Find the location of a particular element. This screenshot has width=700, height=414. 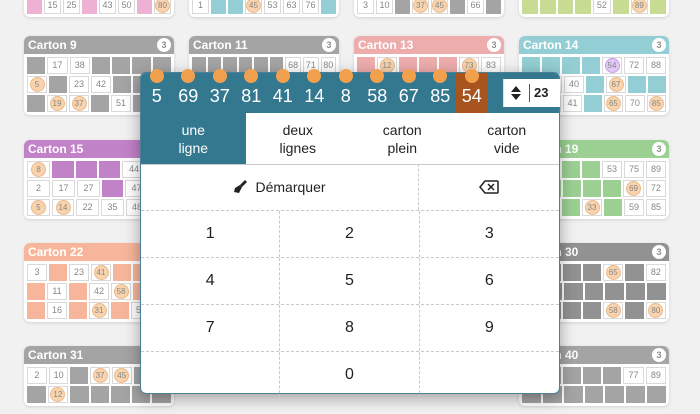

keypad-row: 456 is located at coordinates (350, 281).